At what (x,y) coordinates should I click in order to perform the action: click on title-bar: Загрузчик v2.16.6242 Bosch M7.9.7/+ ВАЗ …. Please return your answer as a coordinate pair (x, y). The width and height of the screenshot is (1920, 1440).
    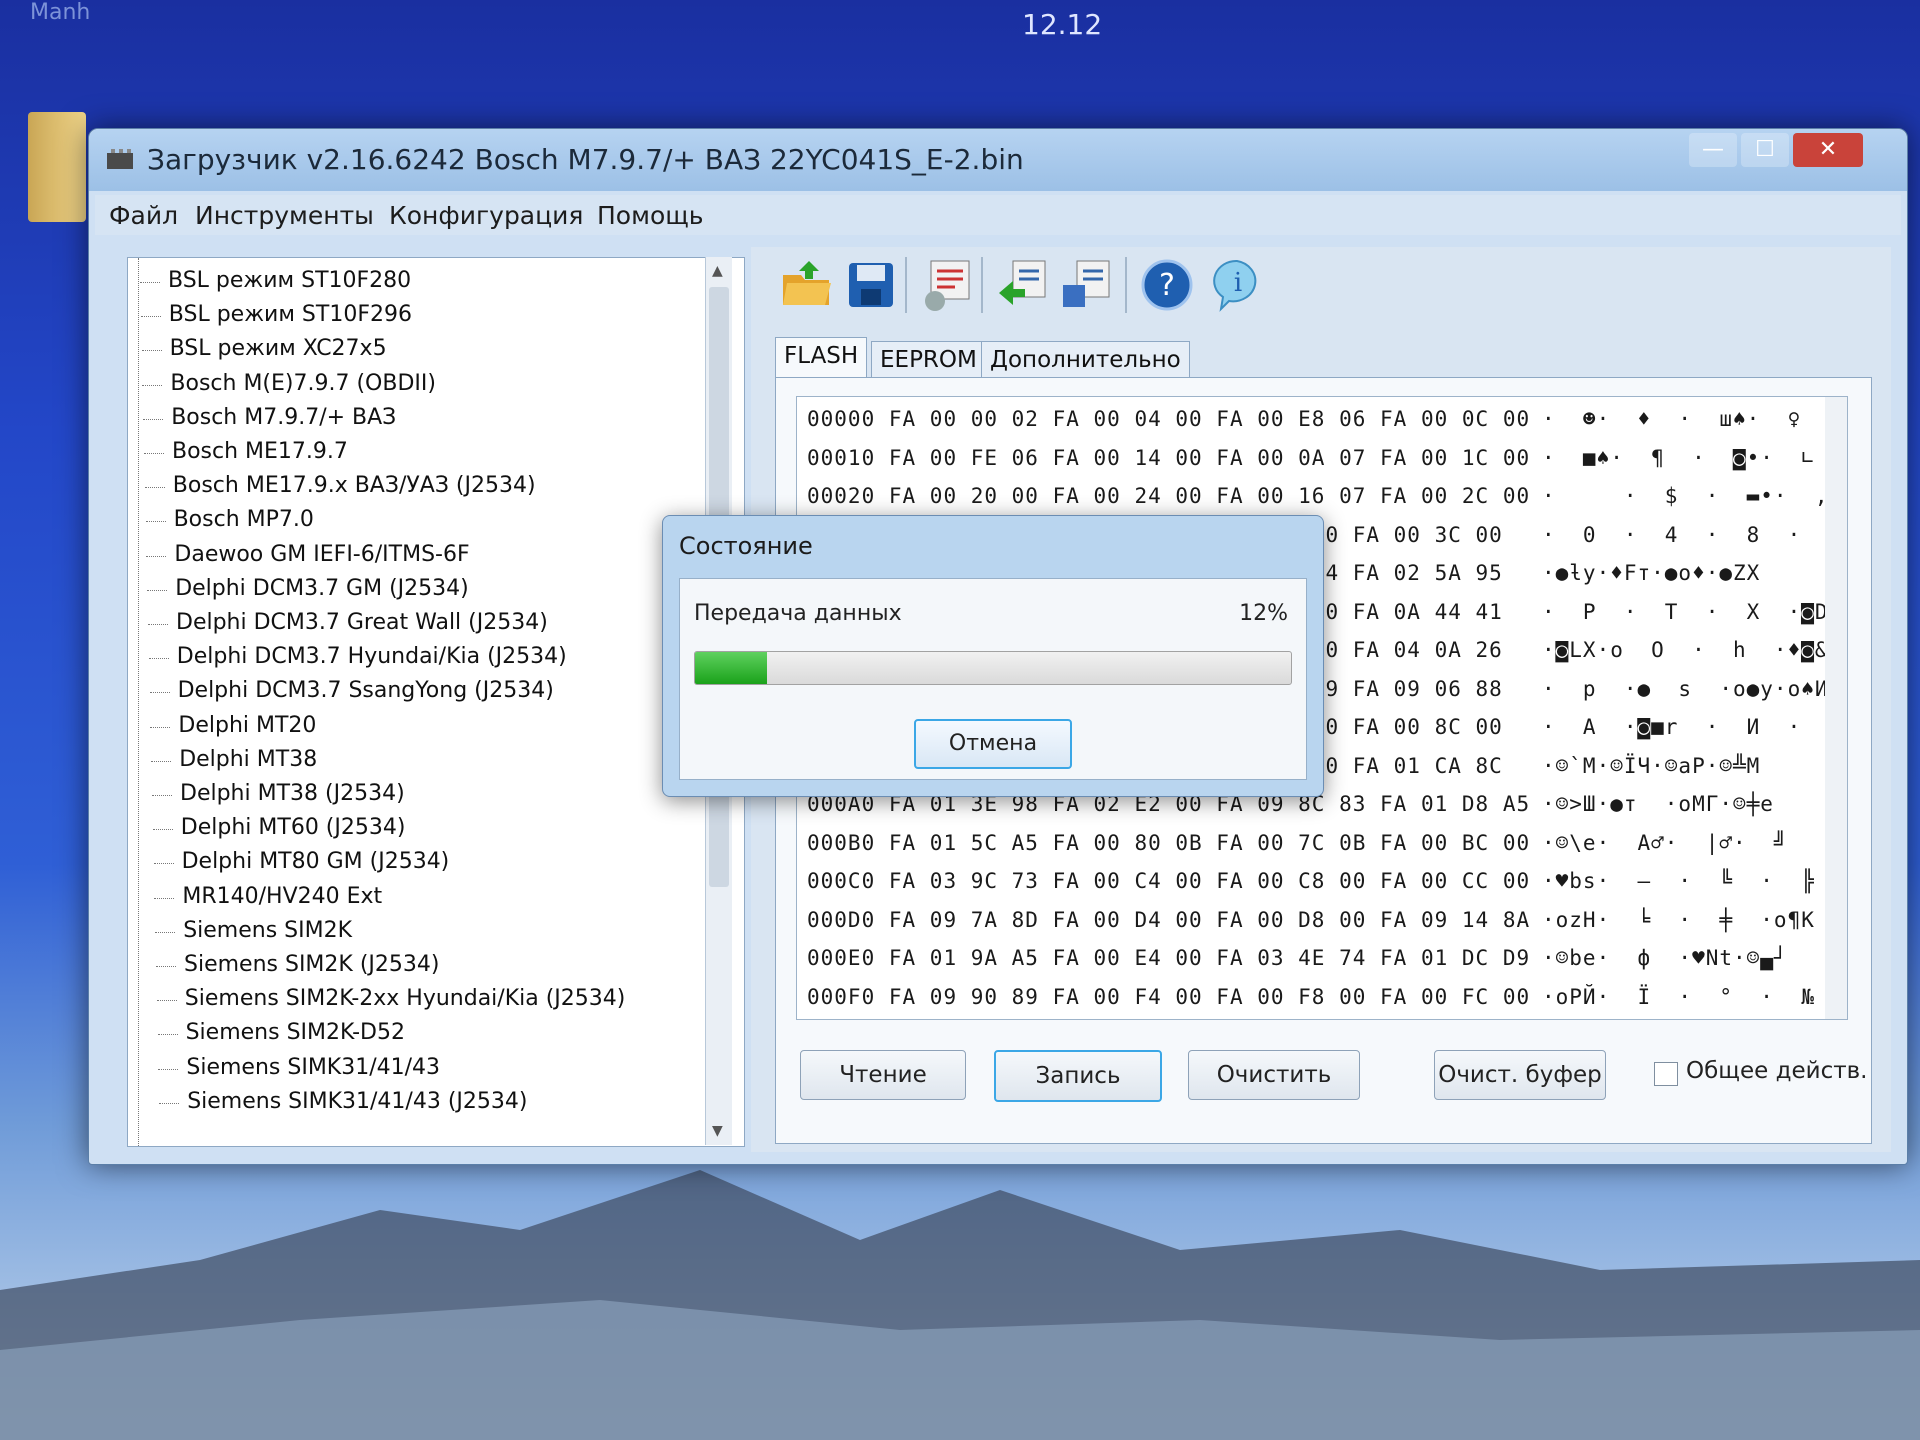
    Looking at the image, I should click on (998, 160).